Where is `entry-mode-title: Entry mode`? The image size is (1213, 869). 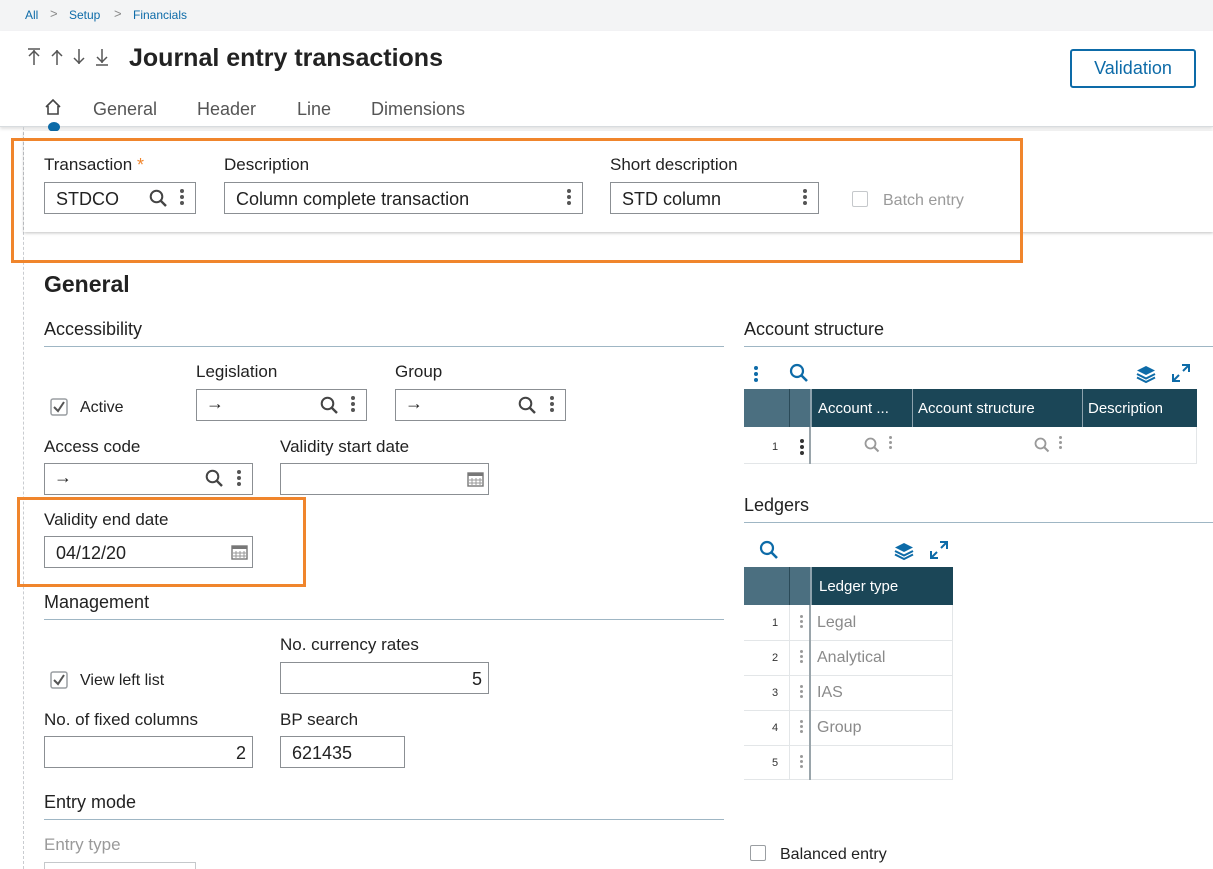
entry-mode-title: Entry mode is located at coordinates (90, 802).